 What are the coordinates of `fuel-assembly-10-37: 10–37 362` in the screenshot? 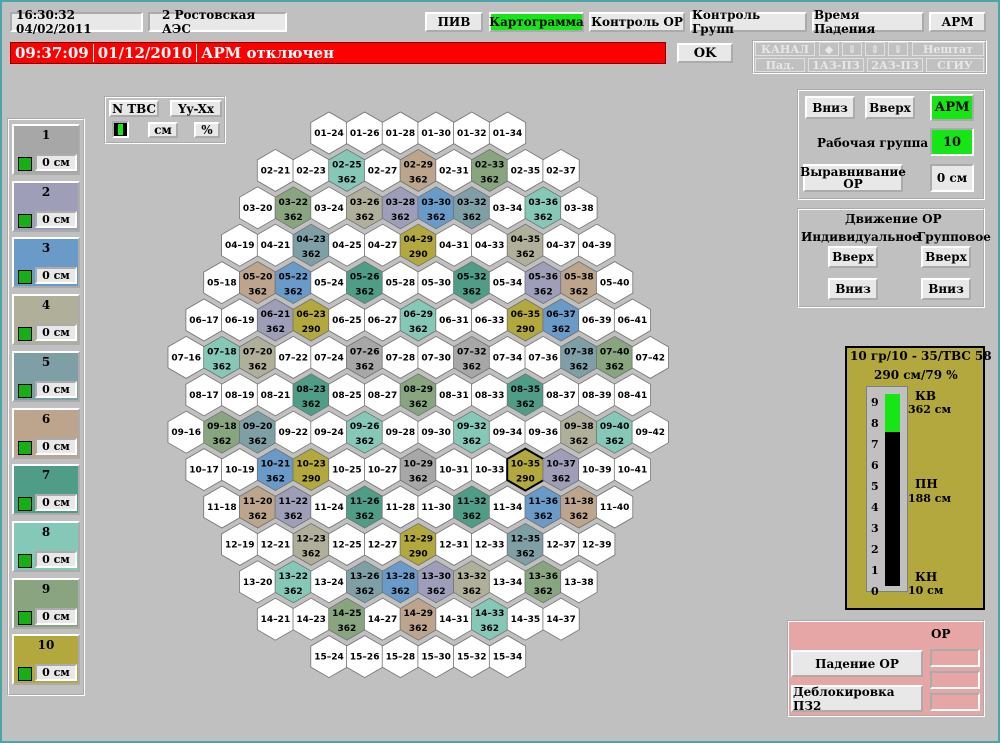 It's located at (561, 470).